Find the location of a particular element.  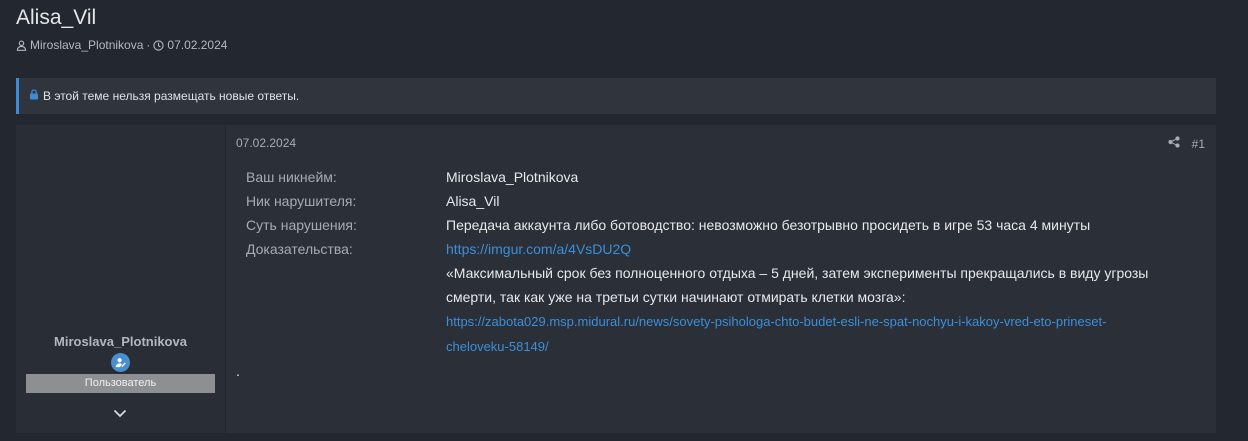

post-actions: #1 is located at coordinates (1186, 143).